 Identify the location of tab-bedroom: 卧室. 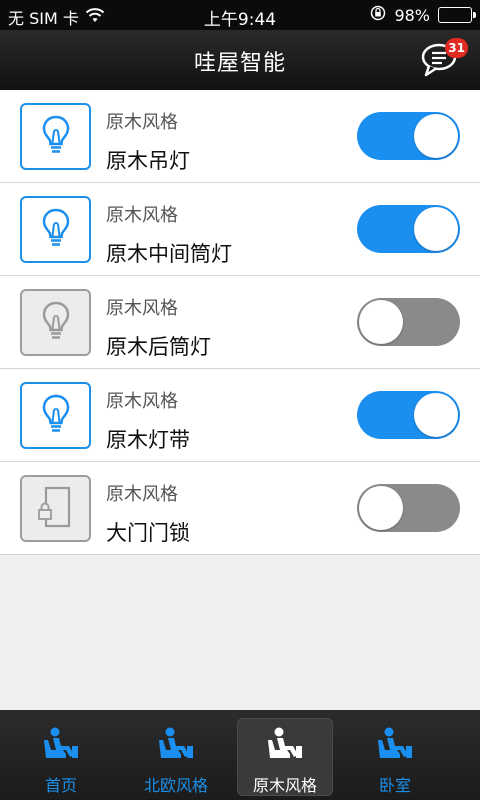
(395, 757).